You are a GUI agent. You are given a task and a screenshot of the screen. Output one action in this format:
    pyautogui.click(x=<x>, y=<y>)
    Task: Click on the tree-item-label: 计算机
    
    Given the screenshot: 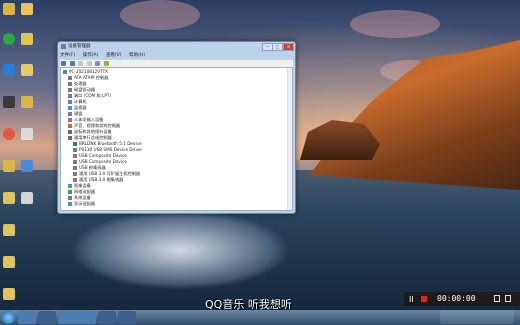 What is the action you would take?
    pyautogui.click(x=80, y=101)
    